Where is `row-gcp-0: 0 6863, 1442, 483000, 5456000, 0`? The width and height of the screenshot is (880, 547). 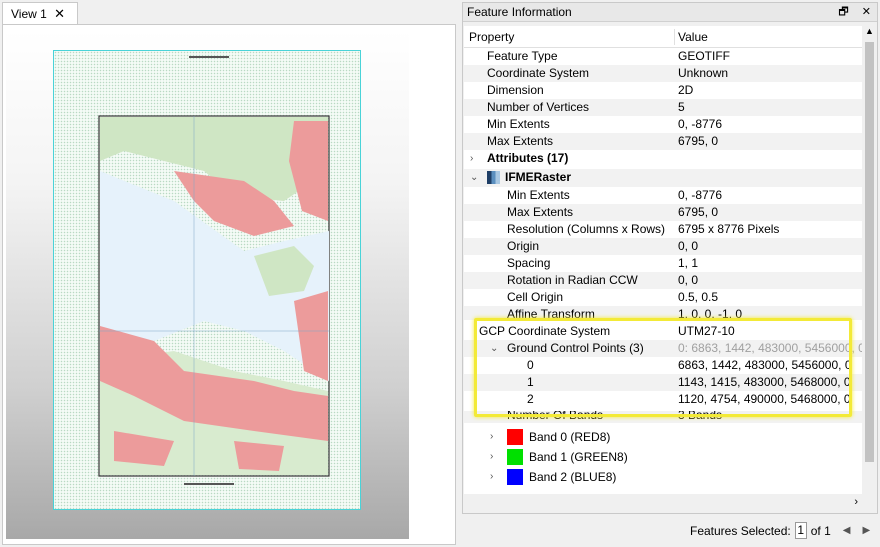 row-gcp-0: 0 6863, 1442, 483000, 5456000, 0 is located at coordinates (663, 365).